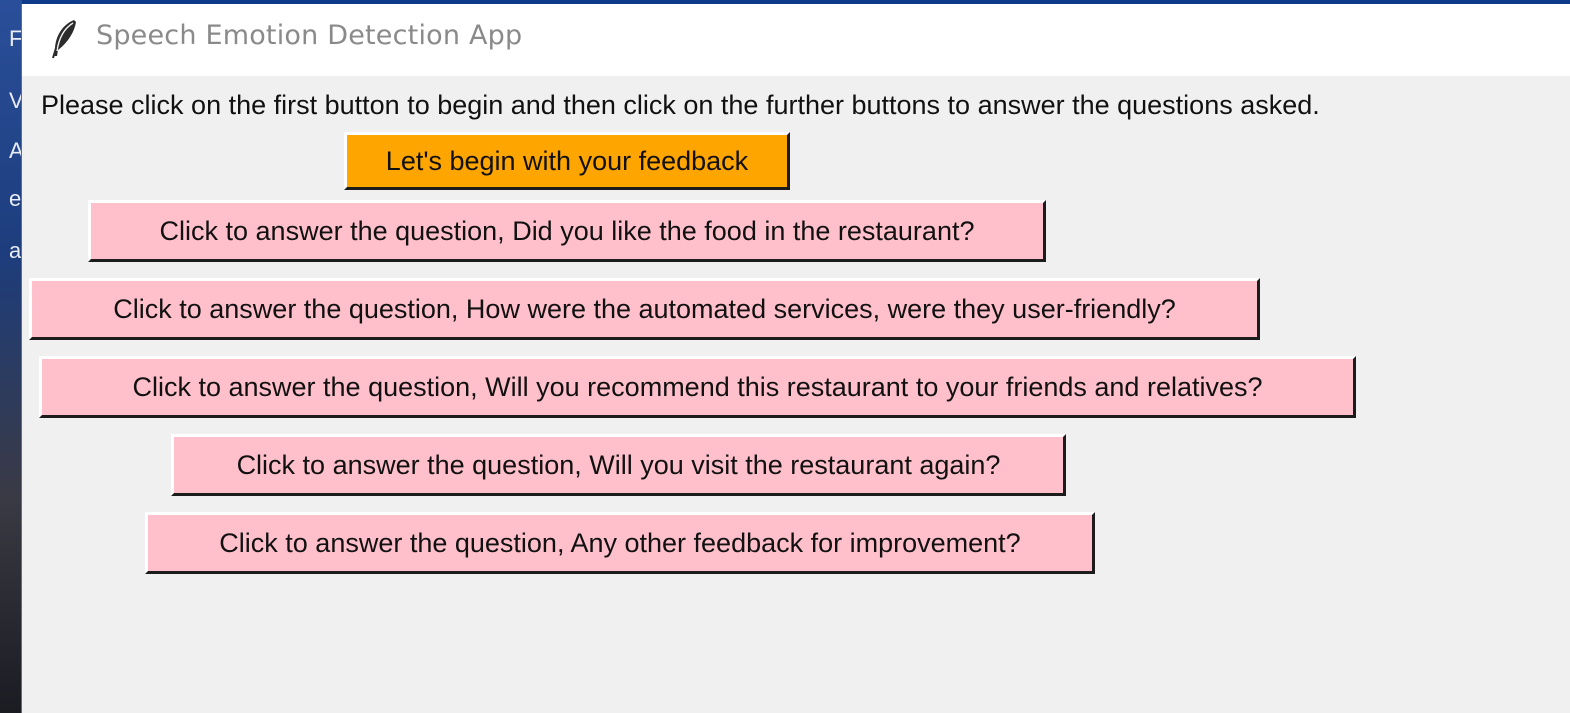 The width and height of the screenshot is (1570, 713). Describe the element at coordinates (64, 39) in the screenshot. I see `feather-icon` at that location.